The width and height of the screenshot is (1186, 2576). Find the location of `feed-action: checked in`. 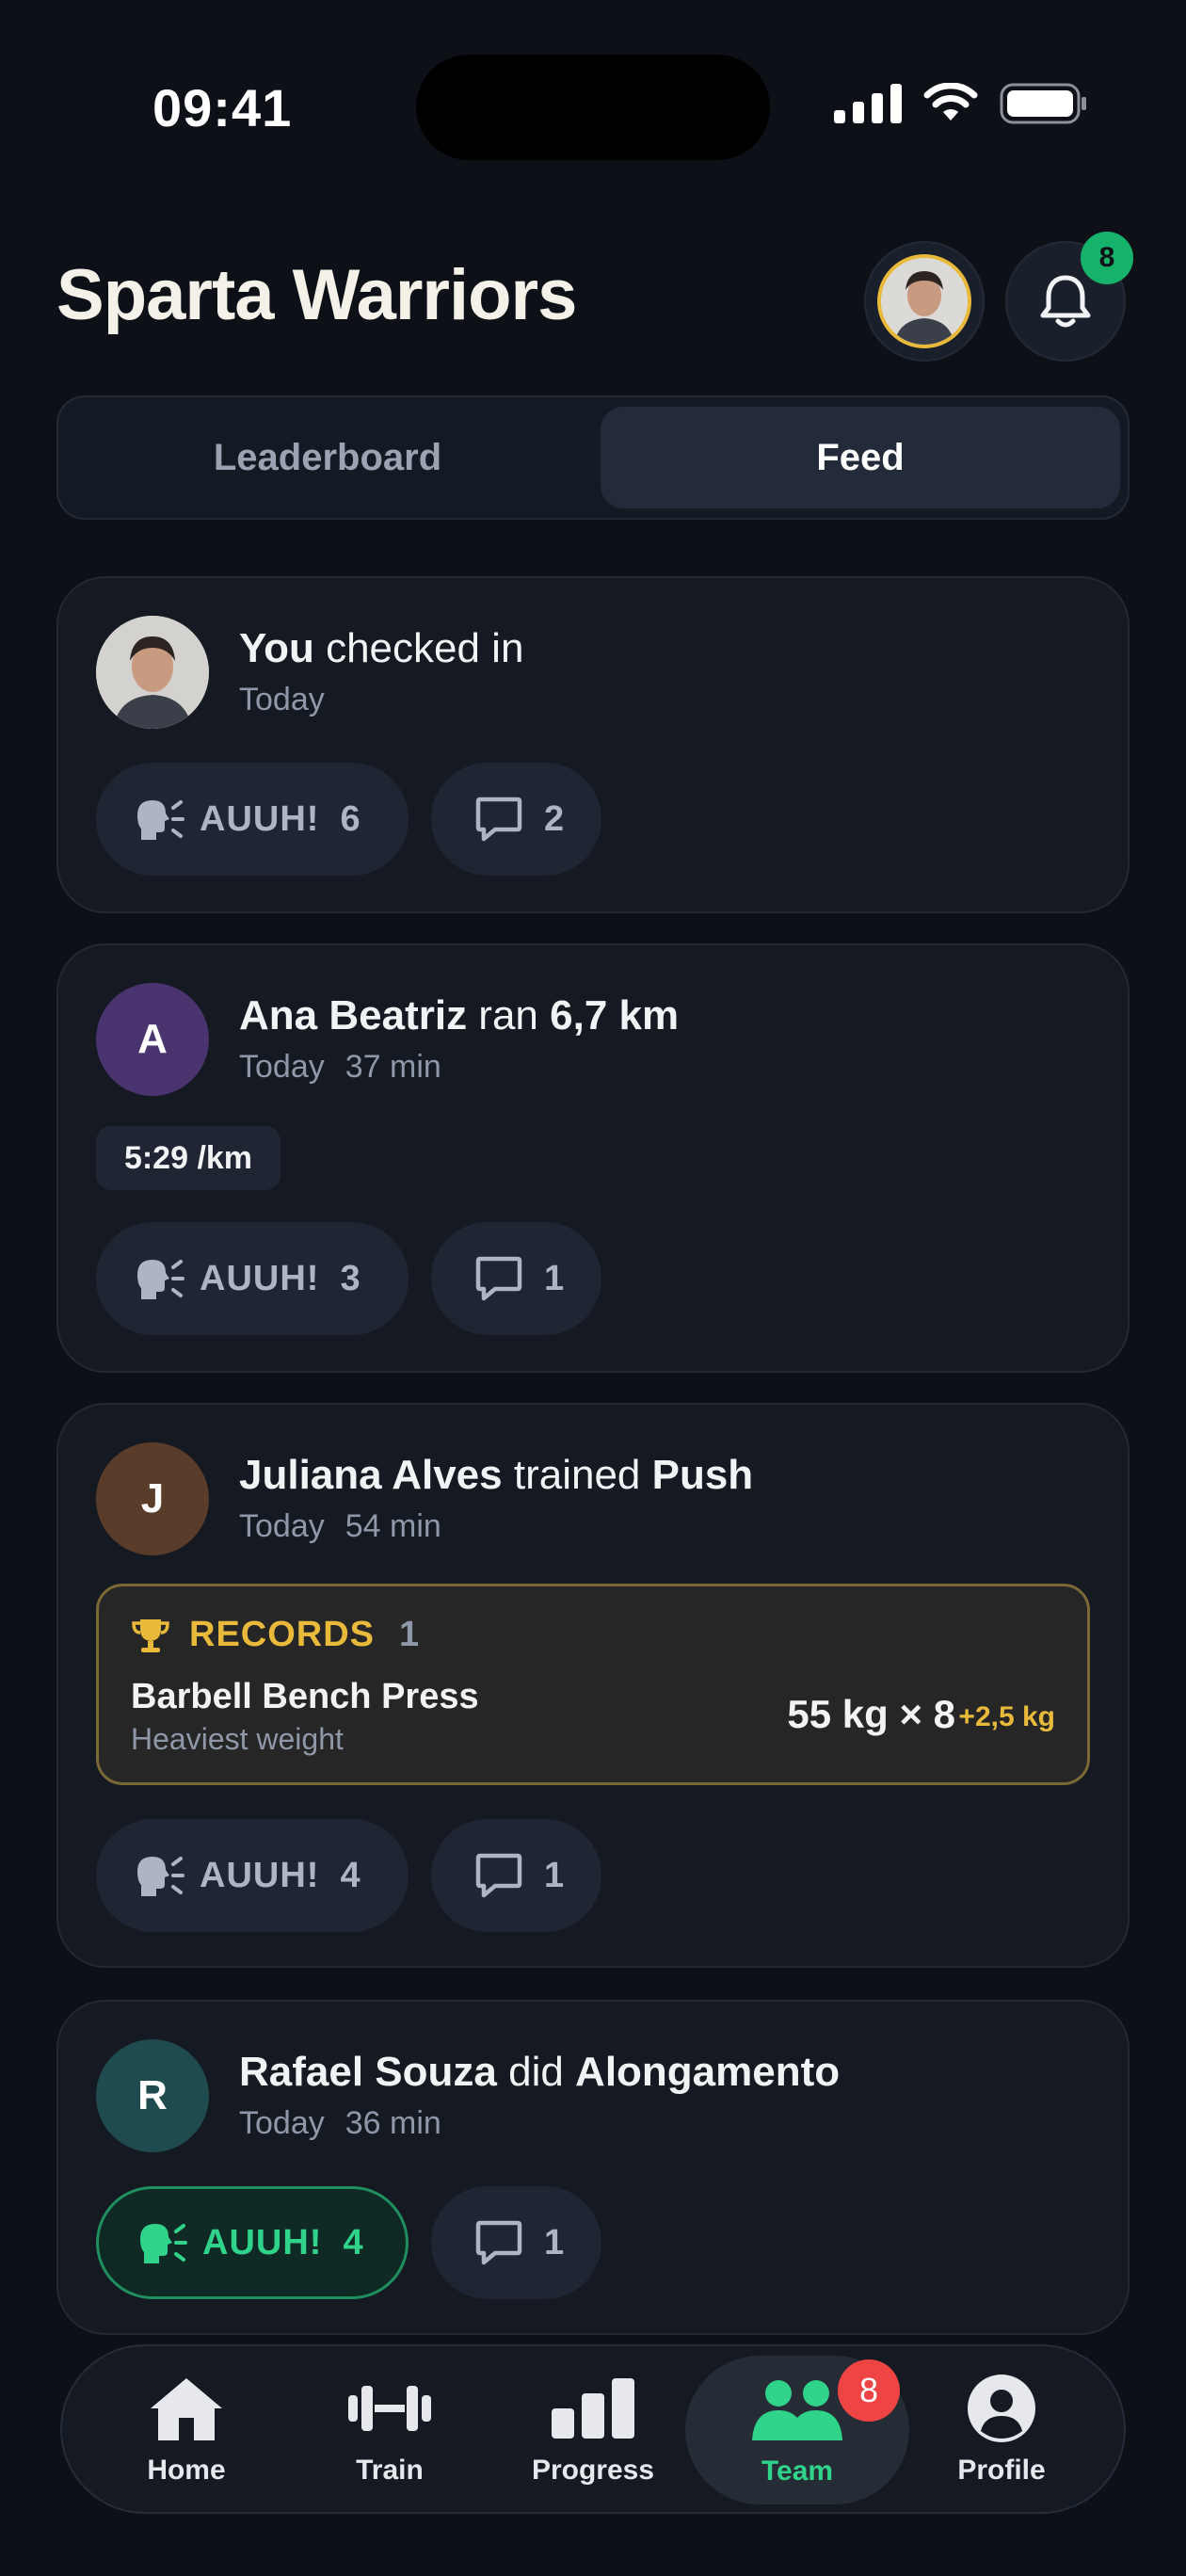

feed-action: checked in is located at coordinates (418, 648).